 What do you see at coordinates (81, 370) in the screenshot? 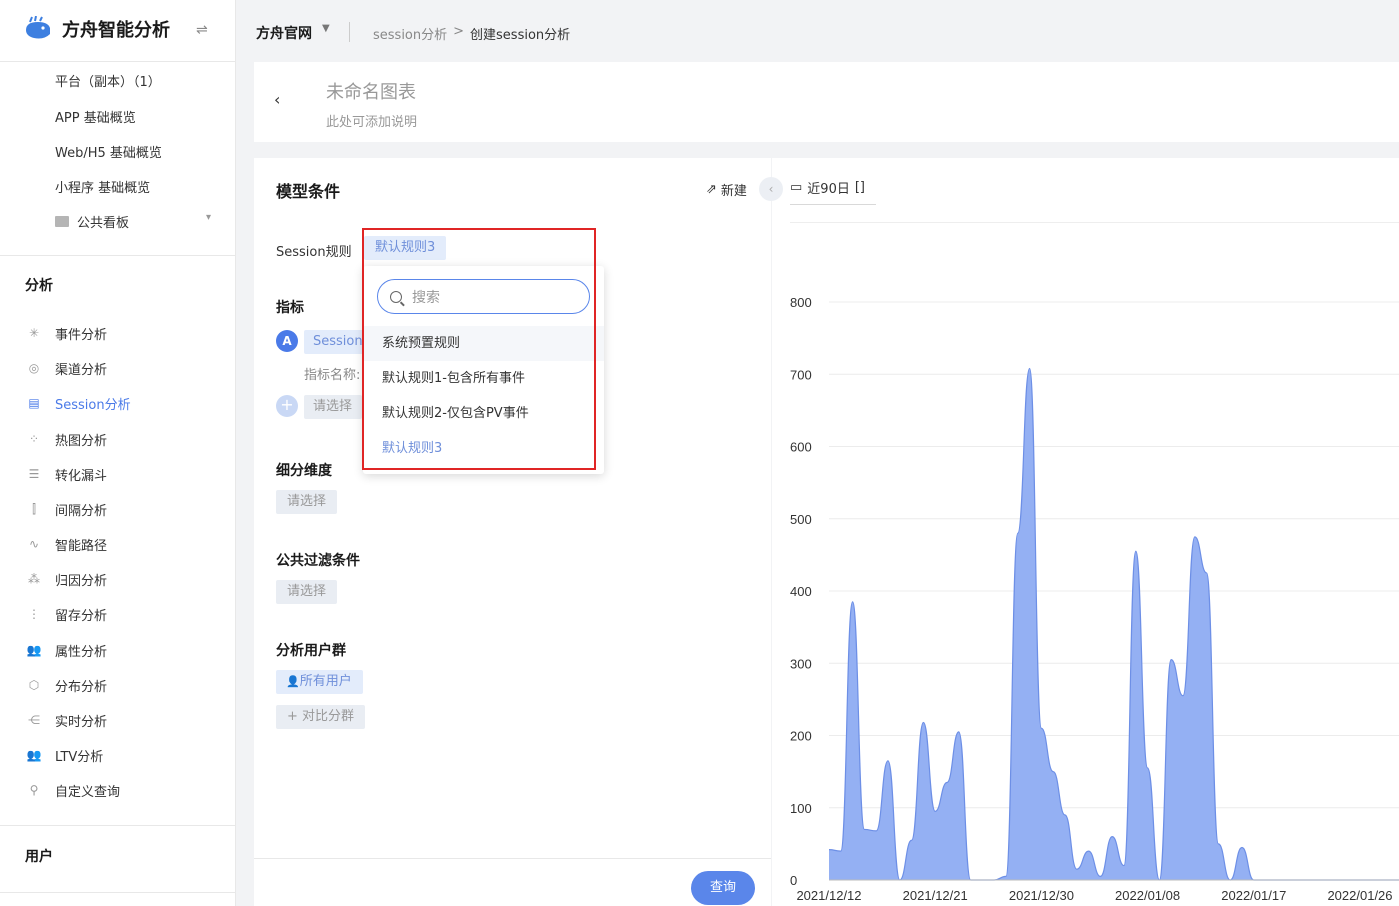
I see `nav-label: 渠道分析` at bounding box center [81, 370].